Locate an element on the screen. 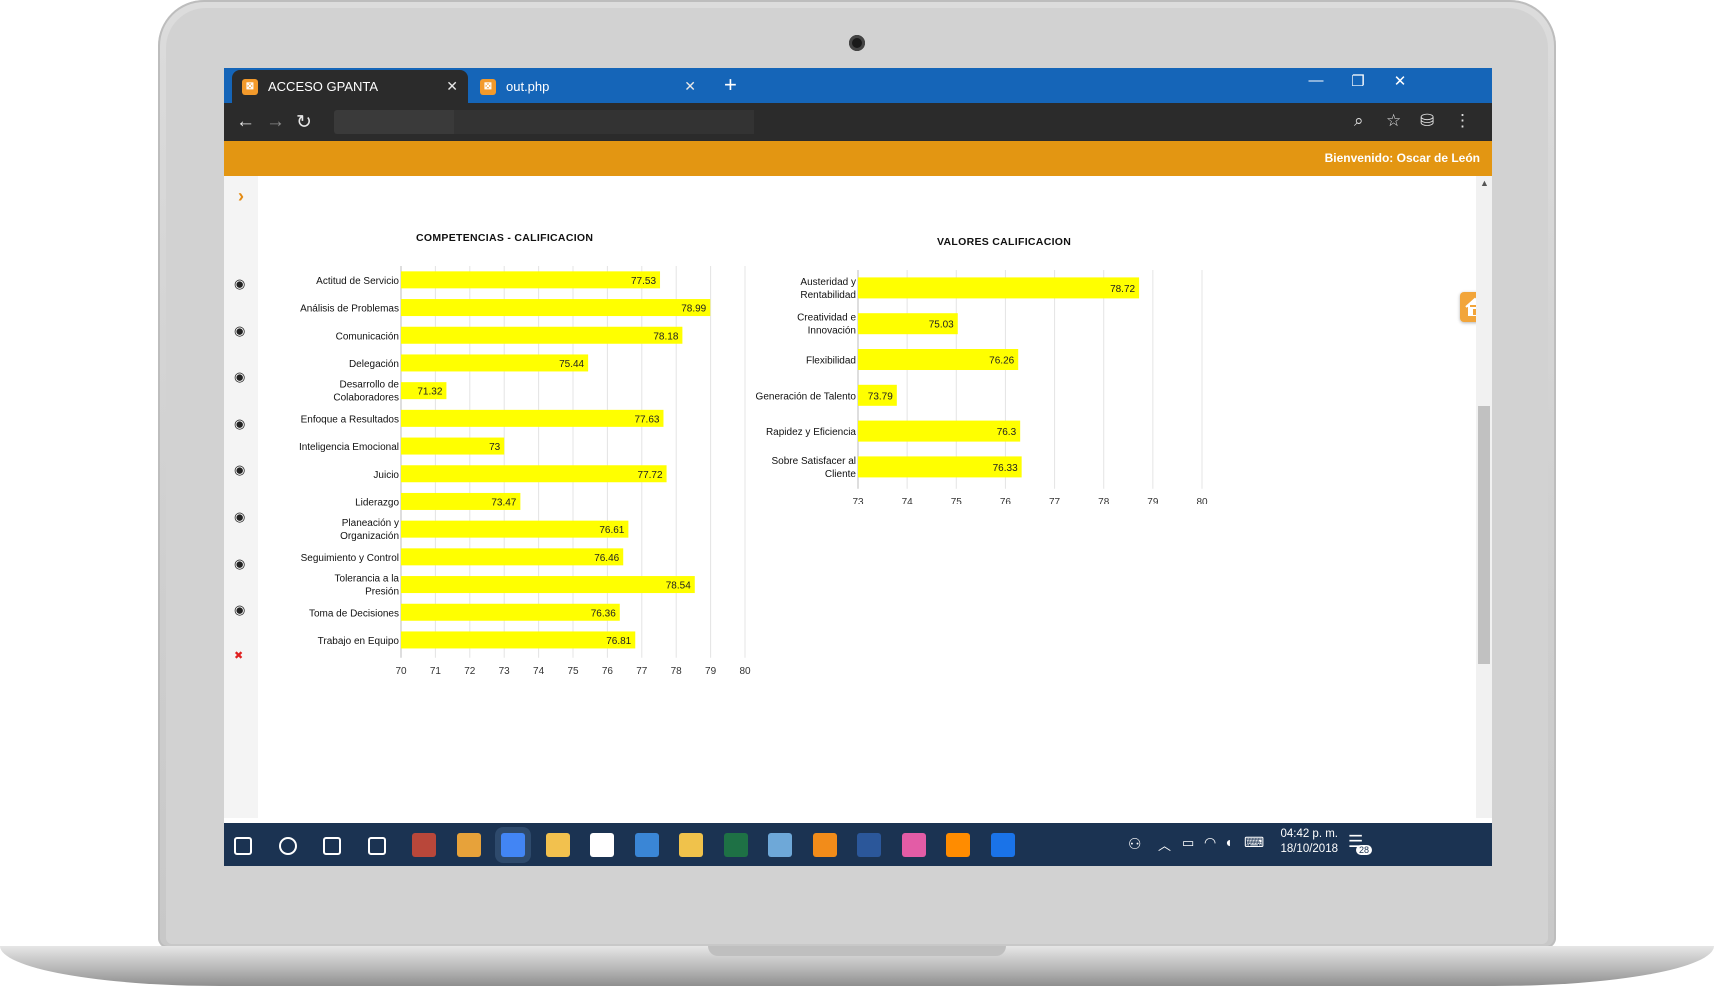 The width and height of the screenshot is (1714, 1007). competencias-value-label: 73 is located at coordinates (495, 447).